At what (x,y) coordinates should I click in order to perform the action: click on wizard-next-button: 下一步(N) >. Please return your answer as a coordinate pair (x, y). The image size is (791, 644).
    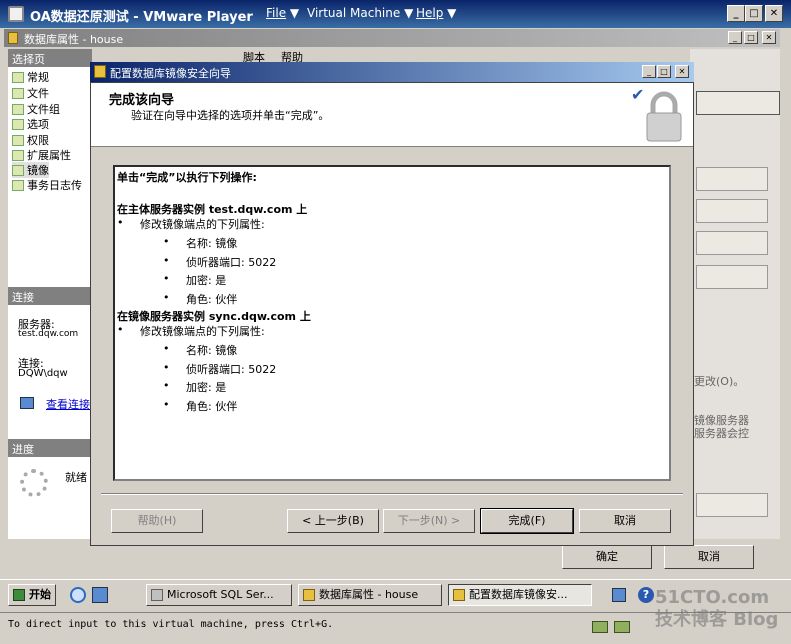
    Looking at the image, I should click on (429, 521).